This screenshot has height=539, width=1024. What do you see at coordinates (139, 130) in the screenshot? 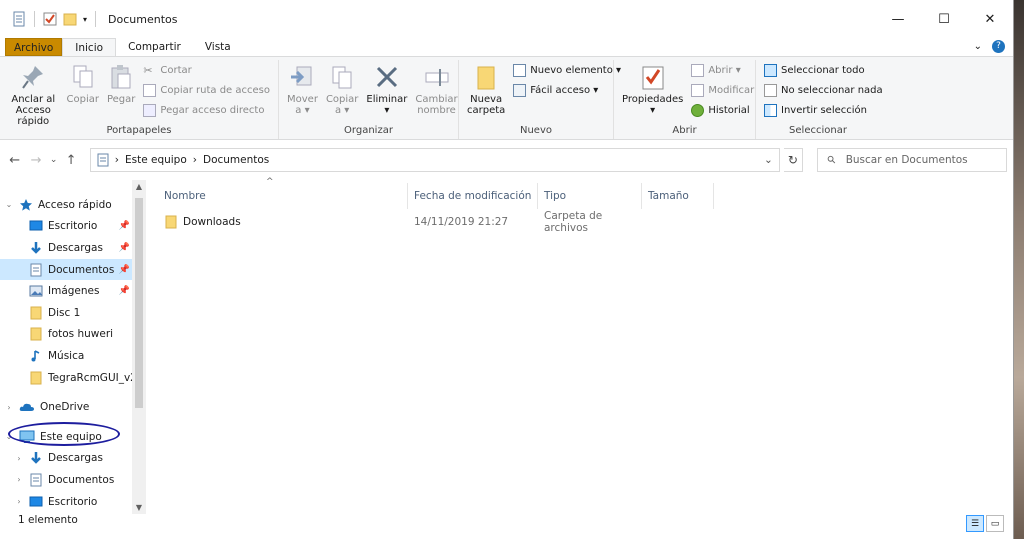
I see `clipboard-group-label: Portapapeles` at bounding box center [139, 130].